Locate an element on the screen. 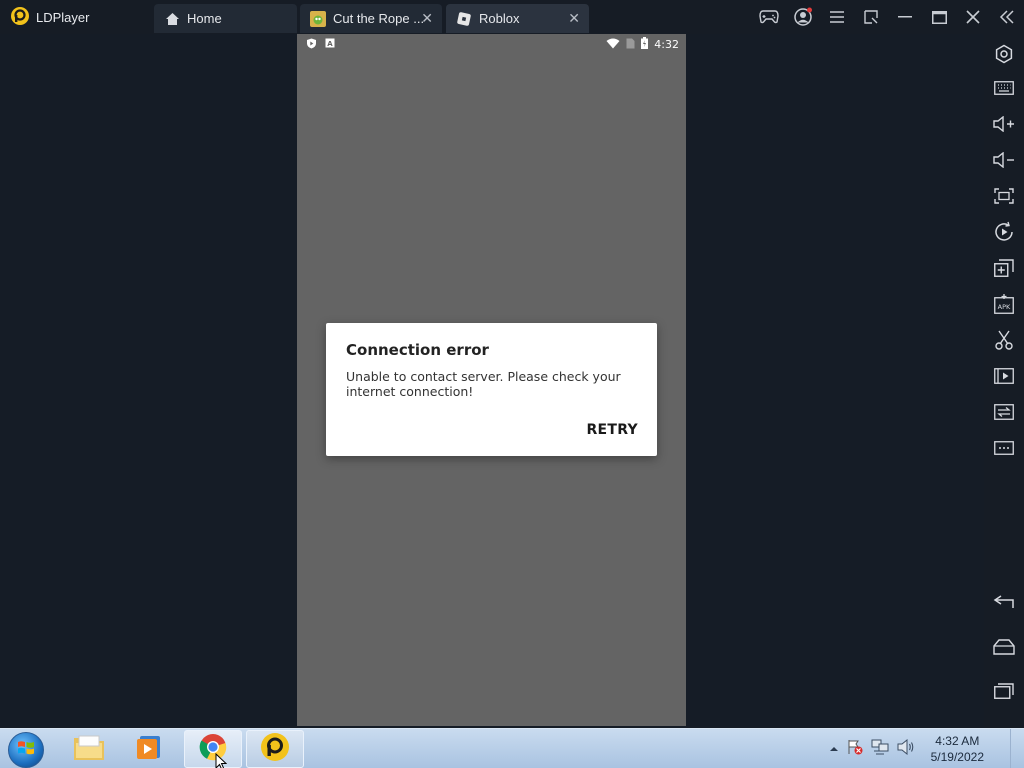 This screenshot has width=1024, height=768. maximize-icon is located at coordinates (939, 17).